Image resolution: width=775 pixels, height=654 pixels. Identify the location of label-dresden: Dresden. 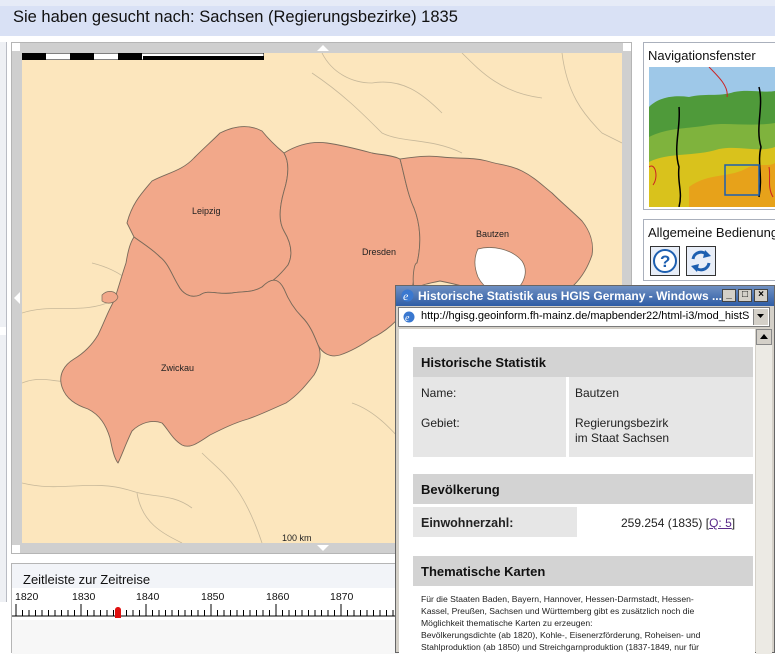
(379, 252).